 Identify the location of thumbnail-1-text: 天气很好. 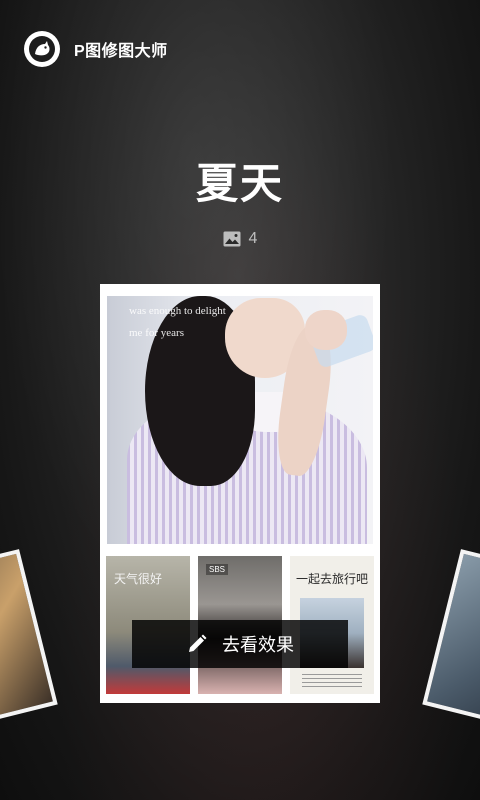
(137, 579).